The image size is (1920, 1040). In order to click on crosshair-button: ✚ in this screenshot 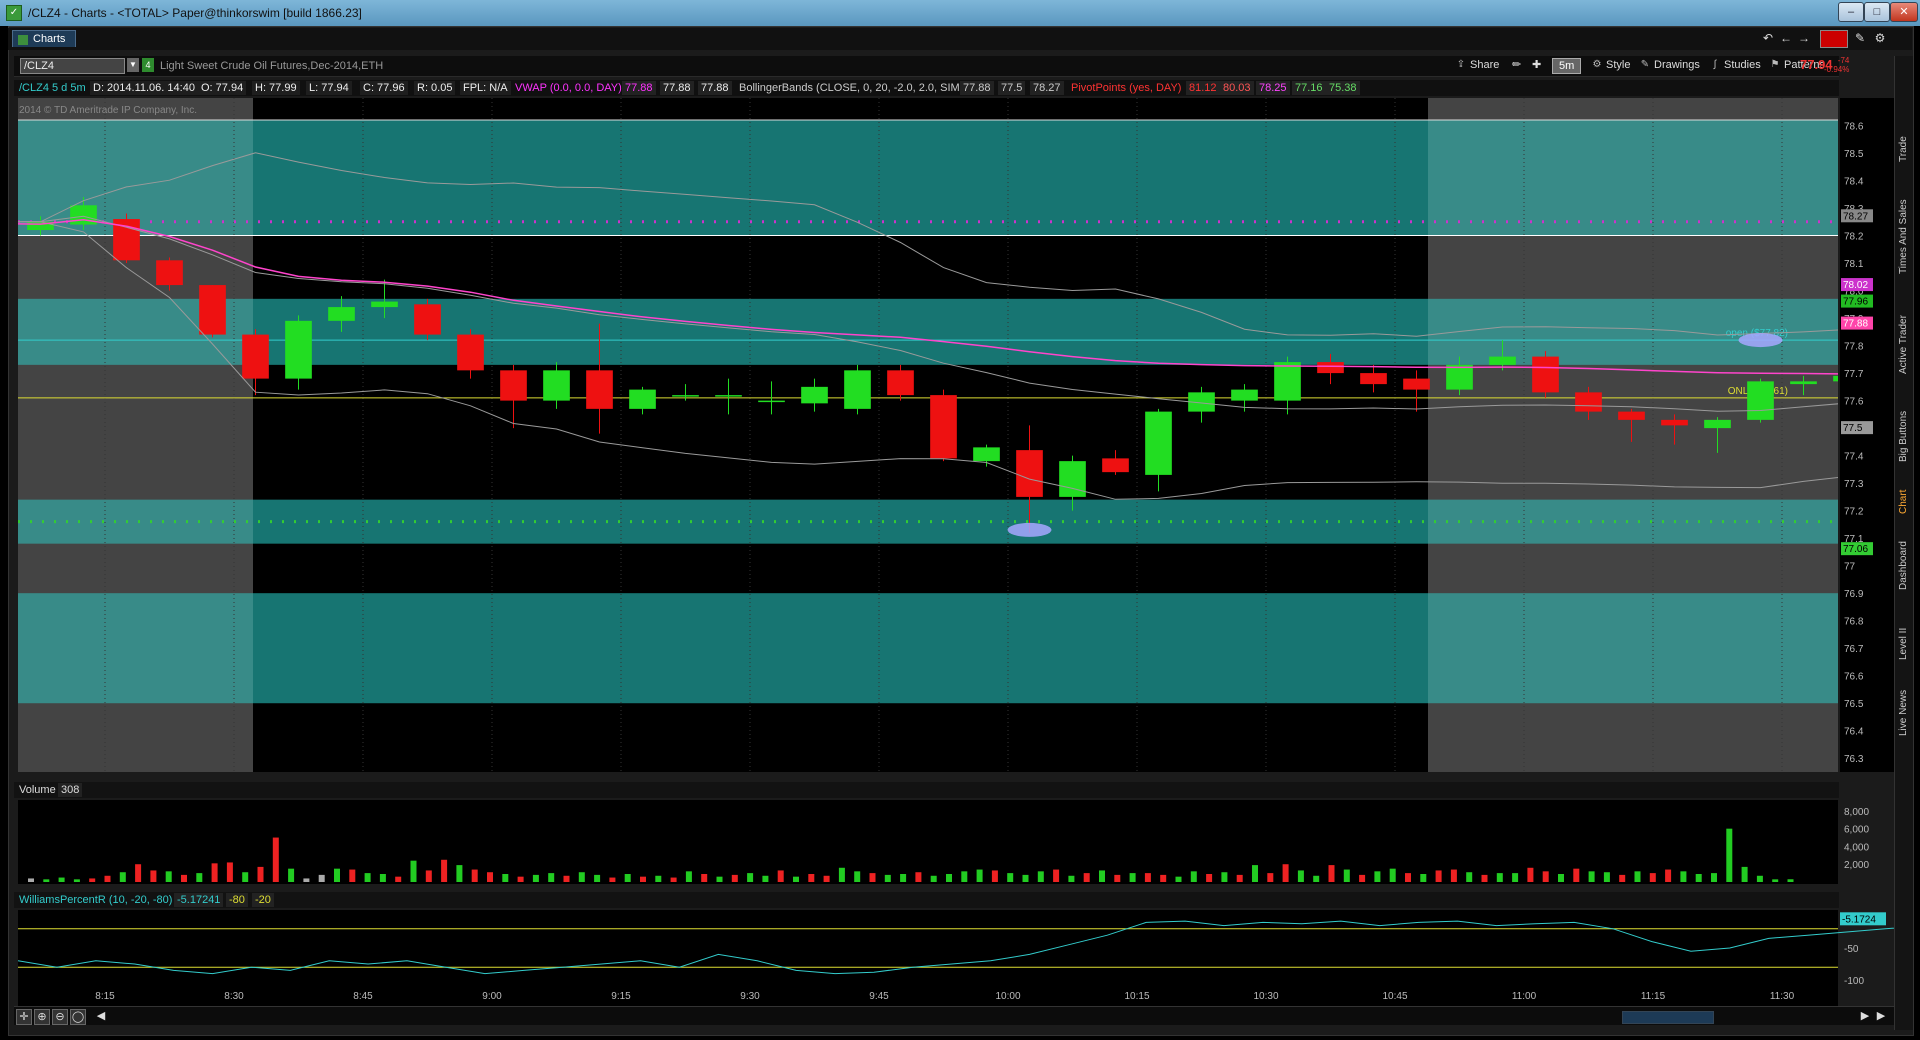, I will do `click(1536, 65)`.